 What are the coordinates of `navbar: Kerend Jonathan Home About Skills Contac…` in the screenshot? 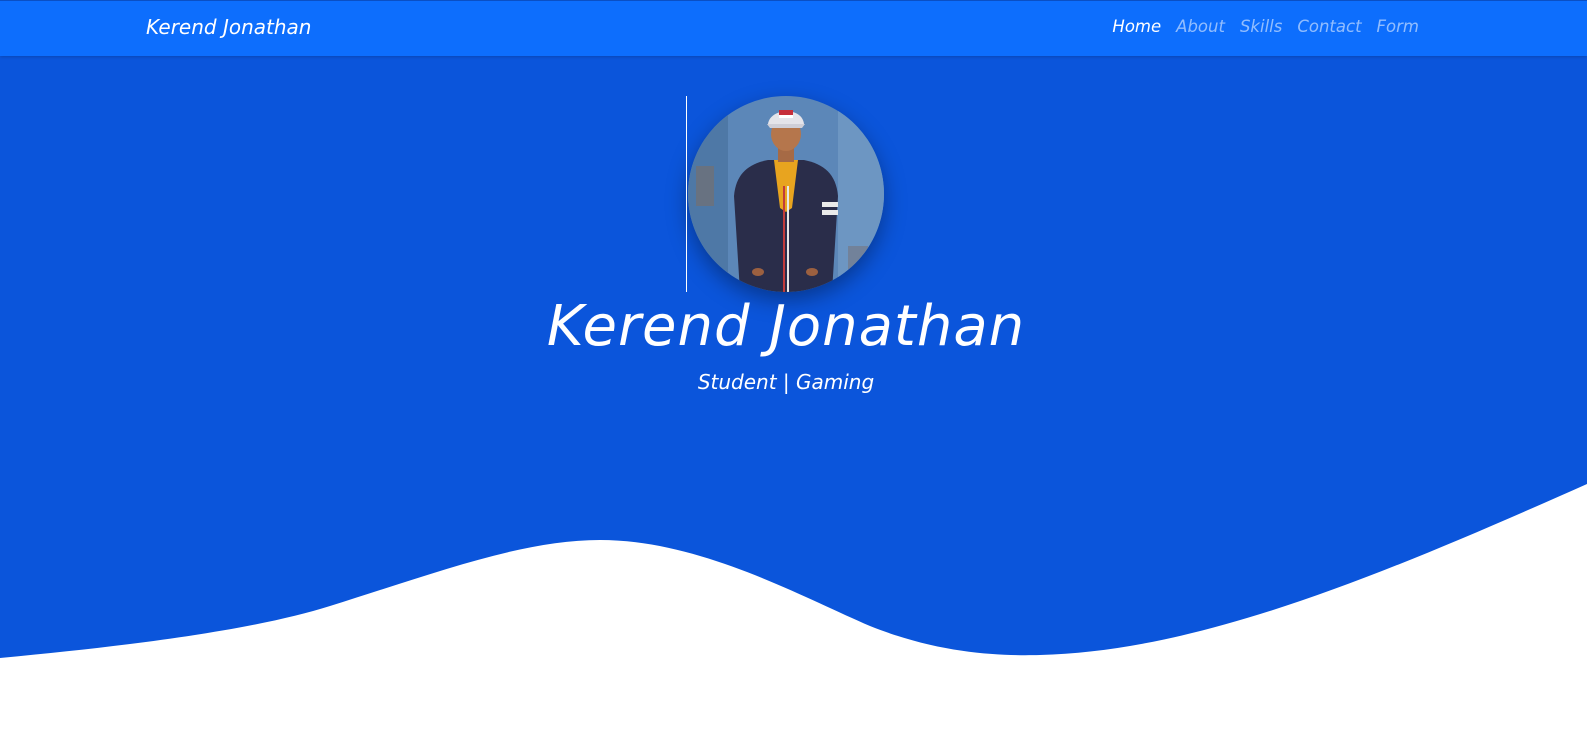 It's located at (793, 28).